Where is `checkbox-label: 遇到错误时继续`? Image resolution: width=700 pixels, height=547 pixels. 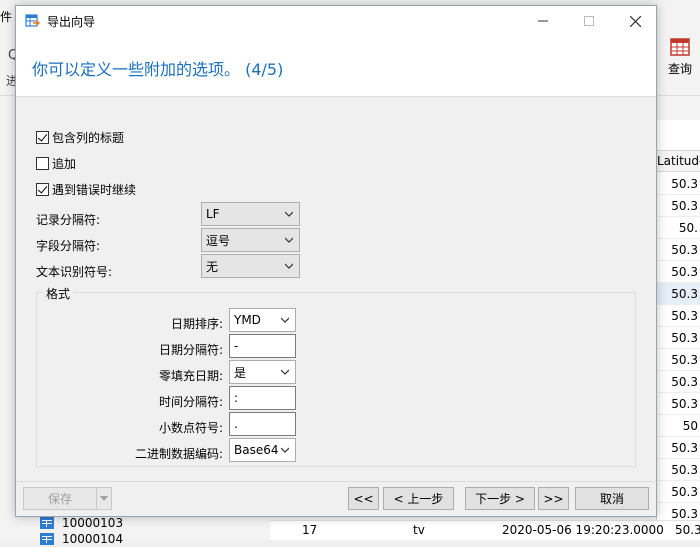
checkbox-label: 遇到错误时继续 is located at coordinates (94, 190).